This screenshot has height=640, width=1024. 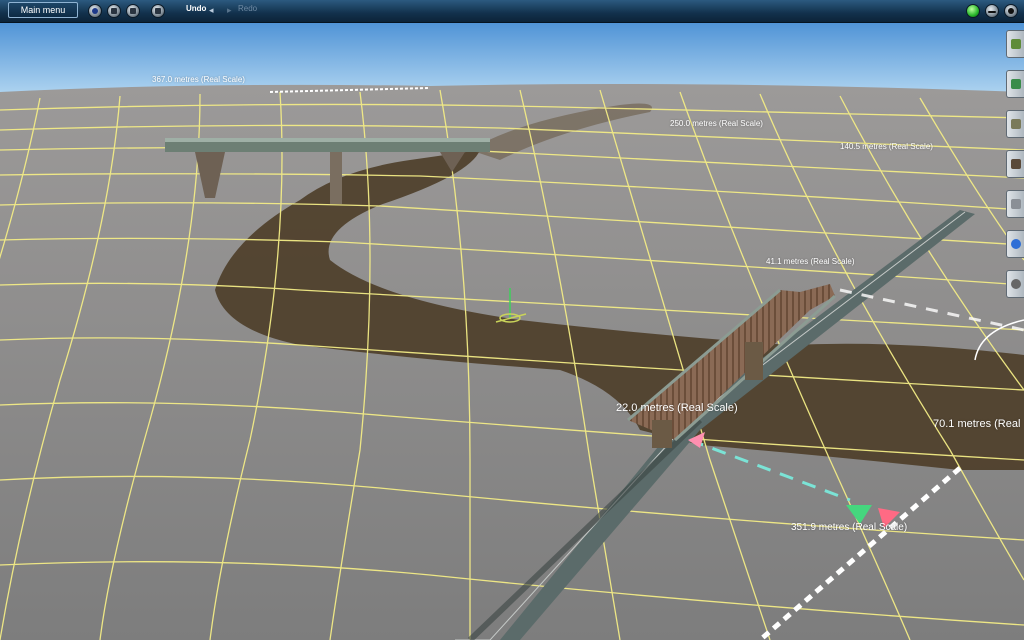 I want to click on text-tool-icon, so click(x=133, y=11).